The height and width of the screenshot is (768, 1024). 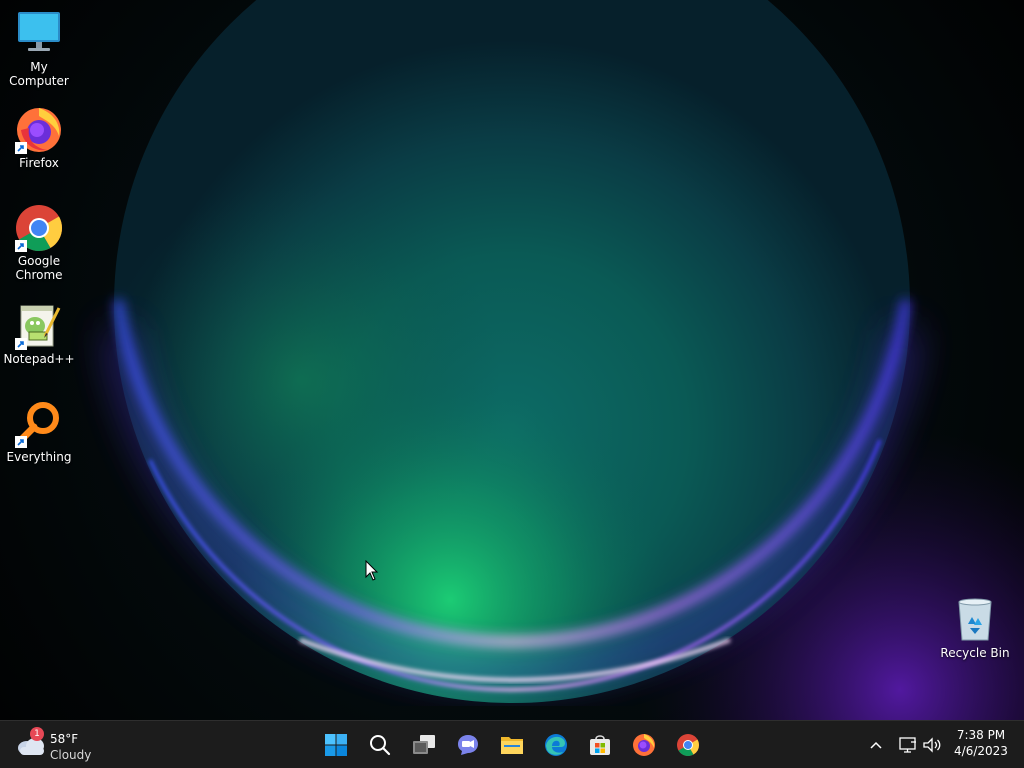 I want to click on desktop-icon-firefox: Firefox, so click(x=39, y=138).